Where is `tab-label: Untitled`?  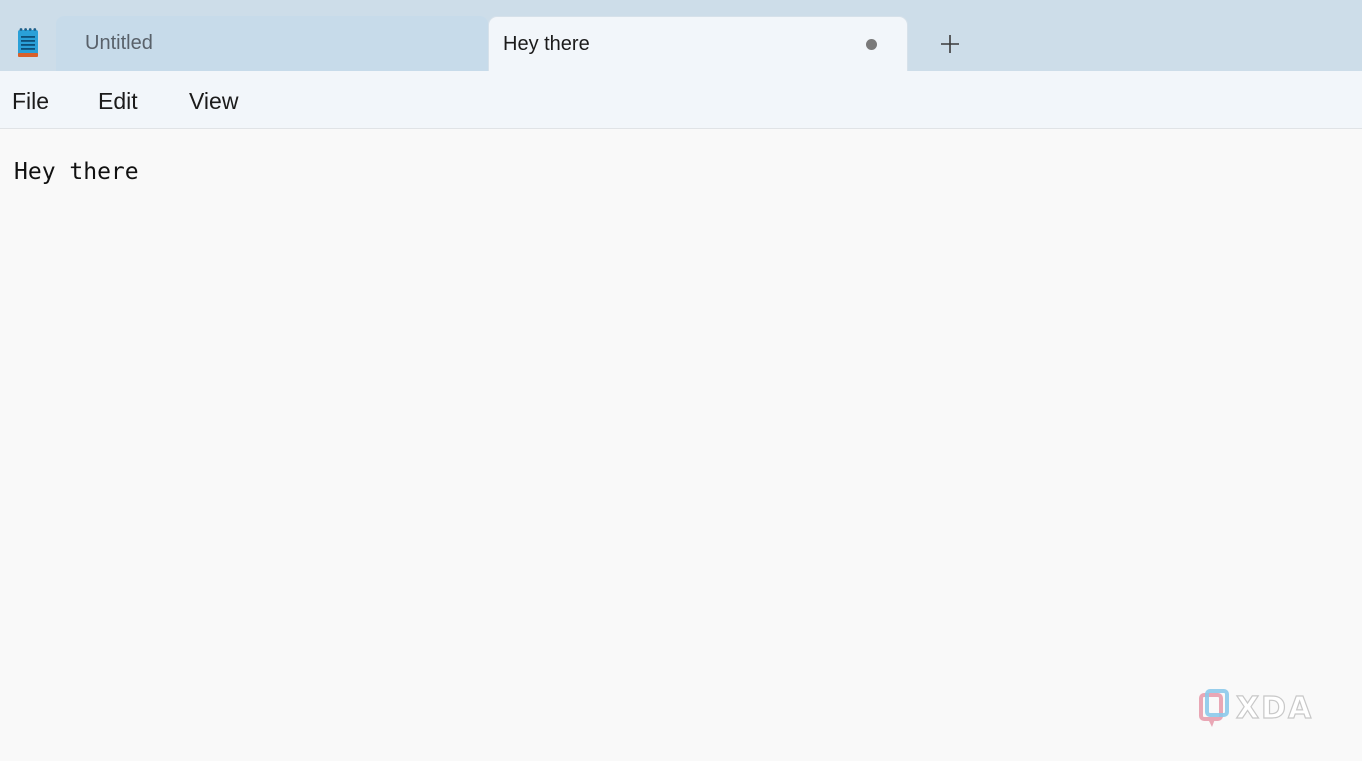 tab-label: Untitled is located at coordinates (119, 43).